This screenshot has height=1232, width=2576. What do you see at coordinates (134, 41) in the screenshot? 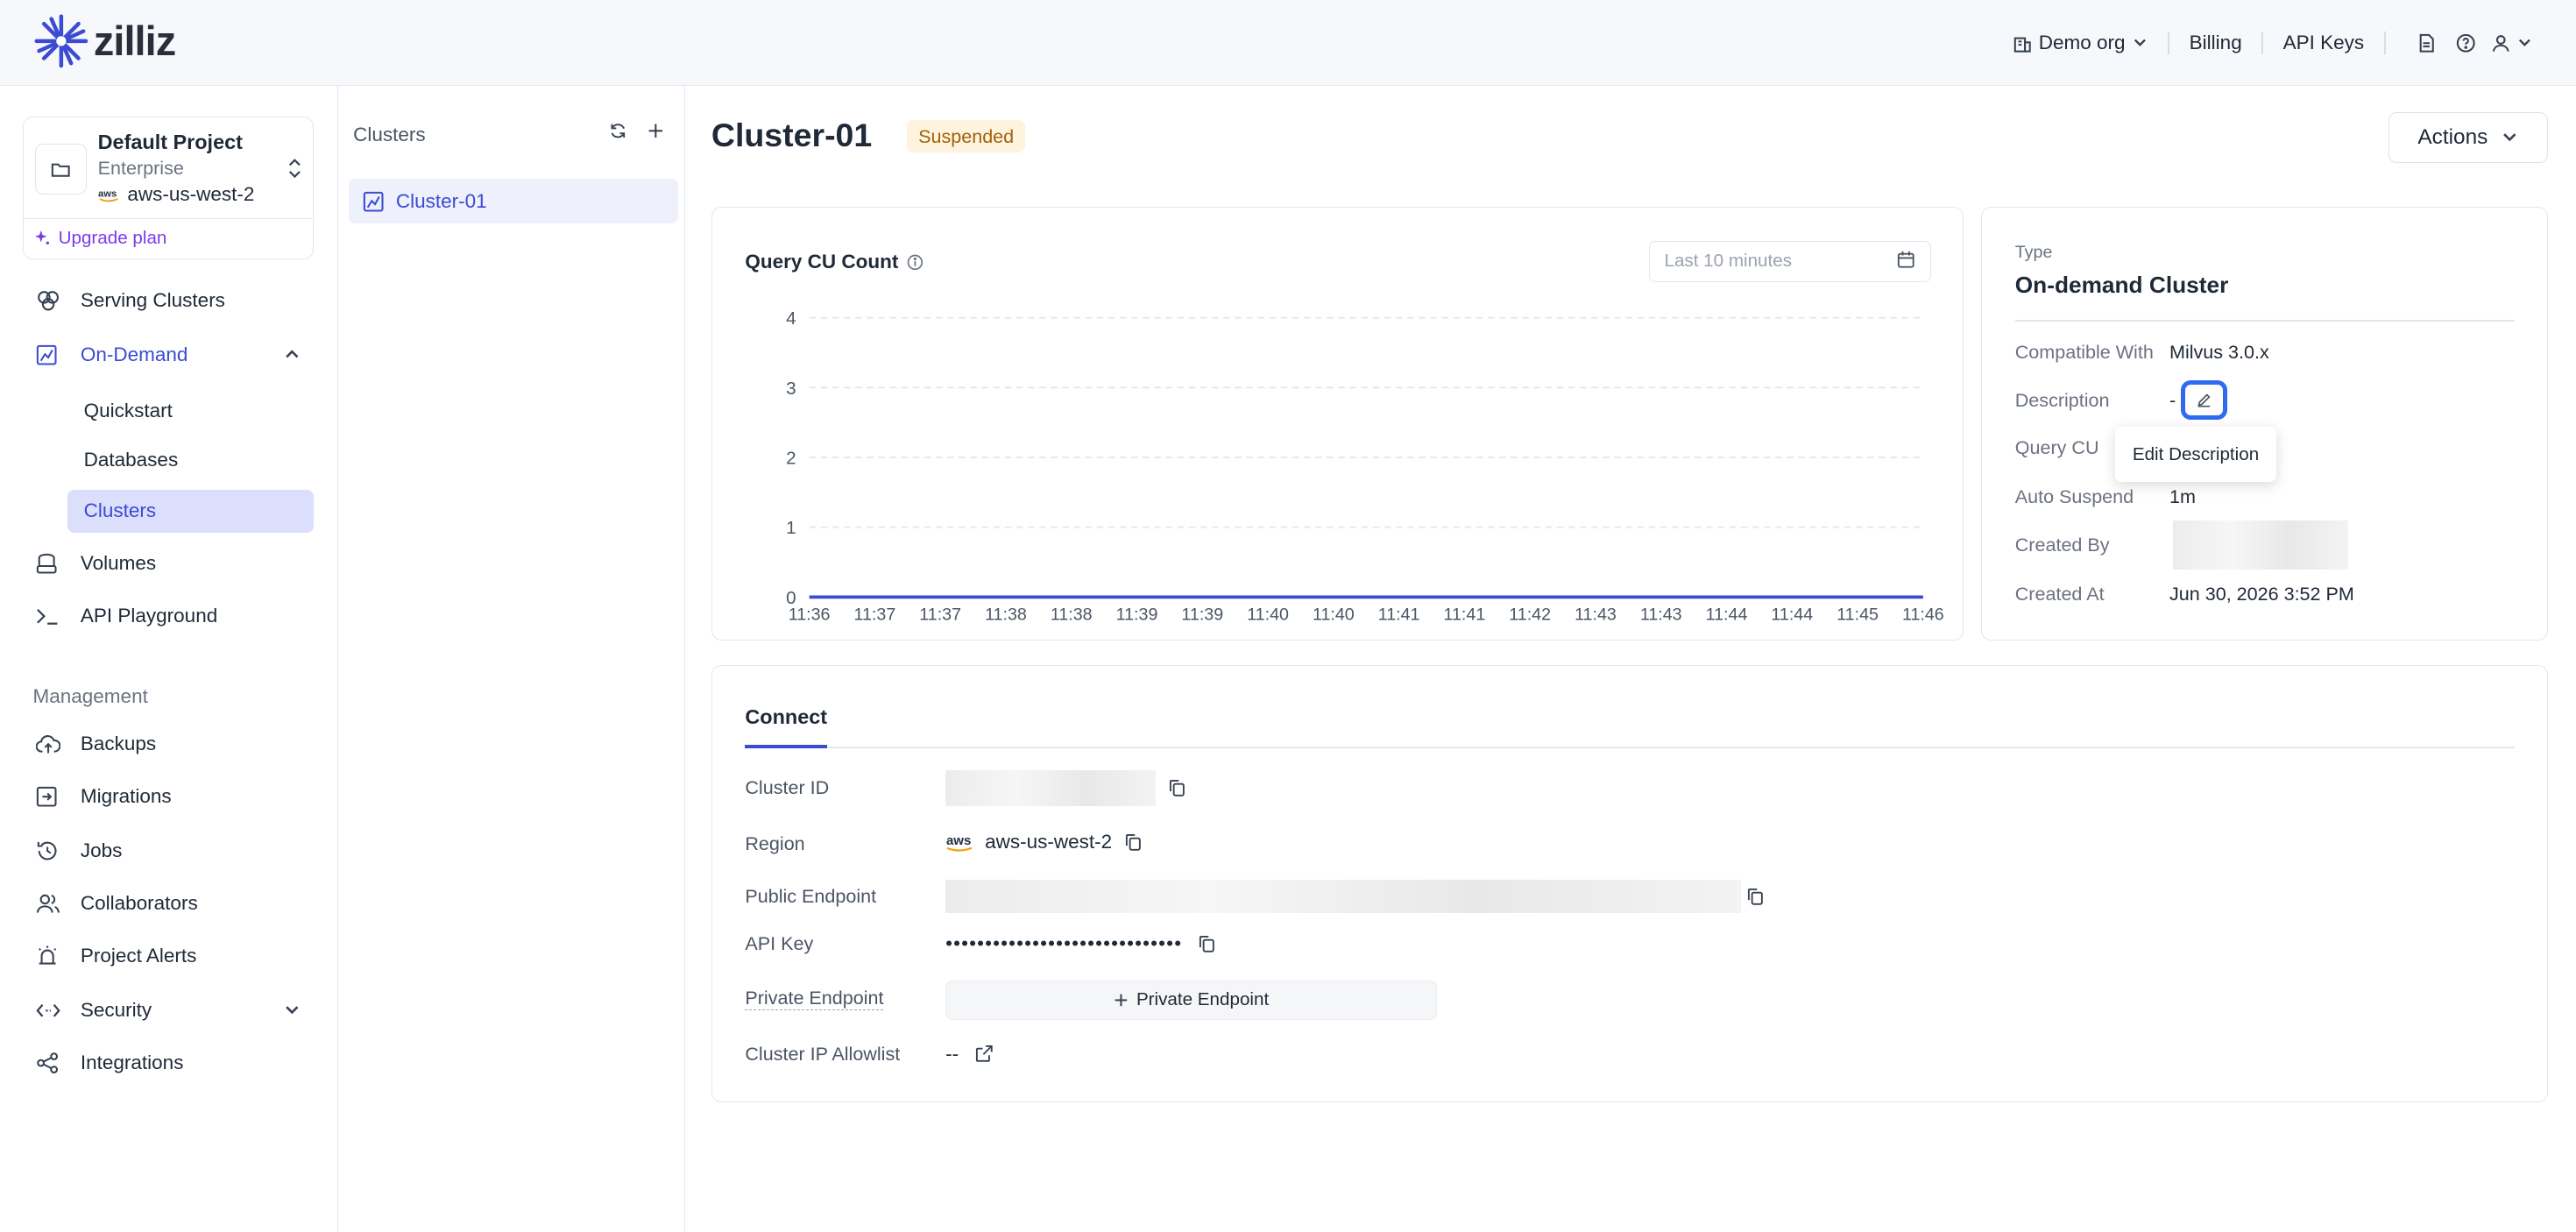
I see `brand-name: zilliz` at bounding box center [134, 41].